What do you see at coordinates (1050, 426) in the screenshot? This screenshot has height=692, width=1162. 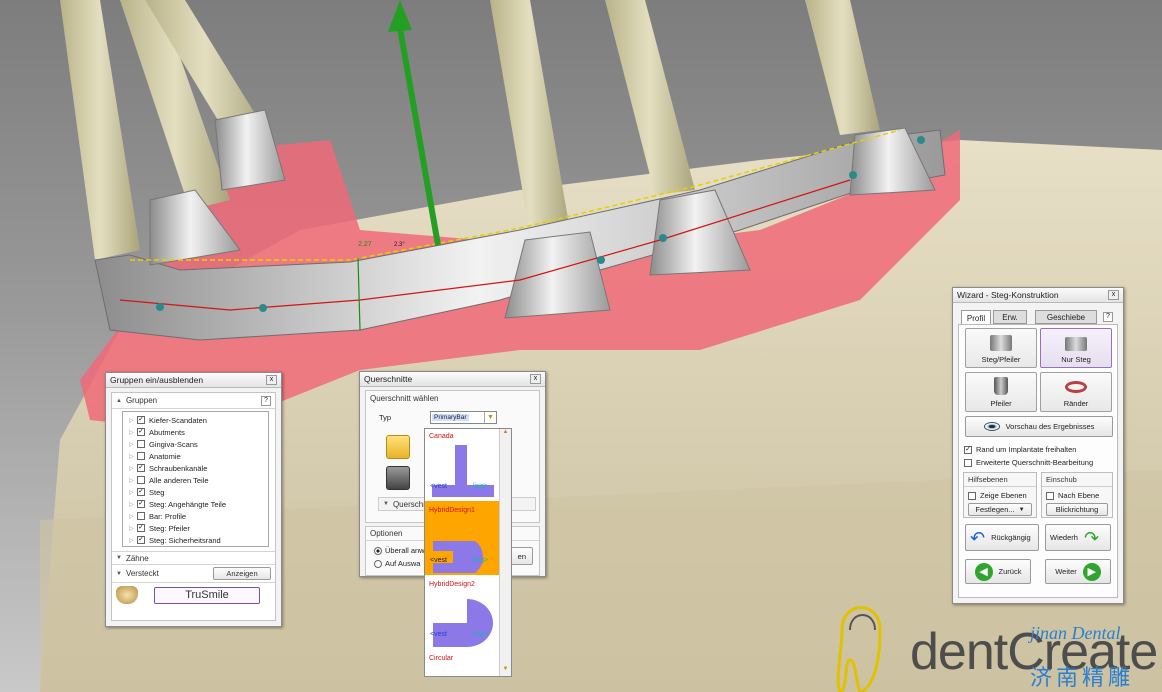 I see `preview-label: Vorschau des Ergebnisses` at bounding box center [1050, 426].